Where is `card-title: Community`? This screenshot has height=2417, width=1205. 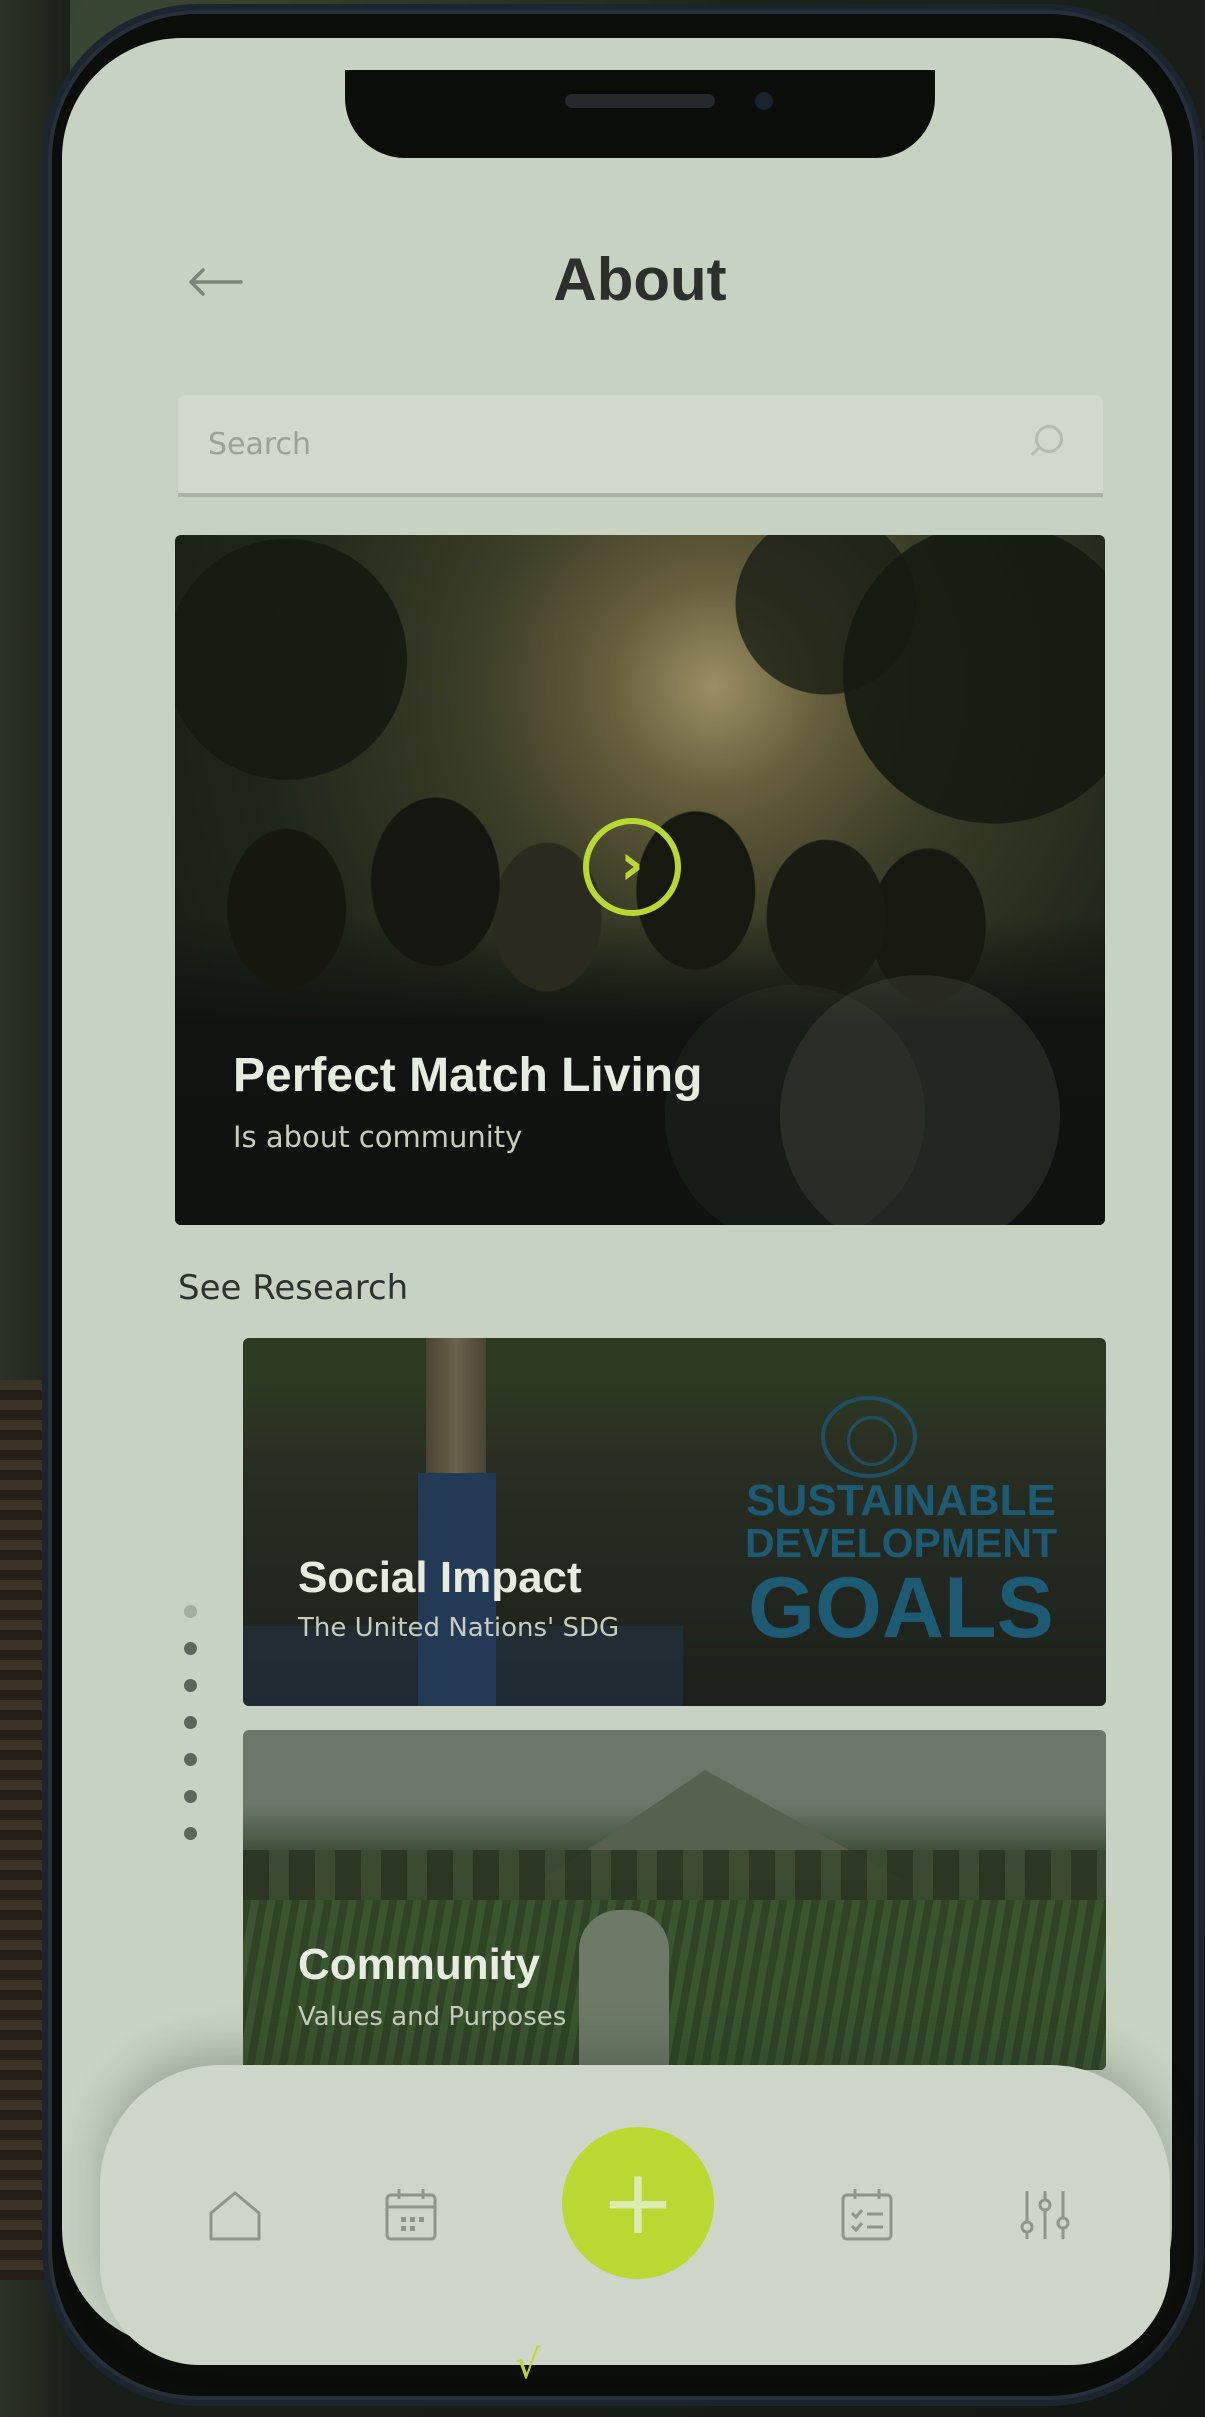 card-title: Community is located at coordinates (419, 1964).